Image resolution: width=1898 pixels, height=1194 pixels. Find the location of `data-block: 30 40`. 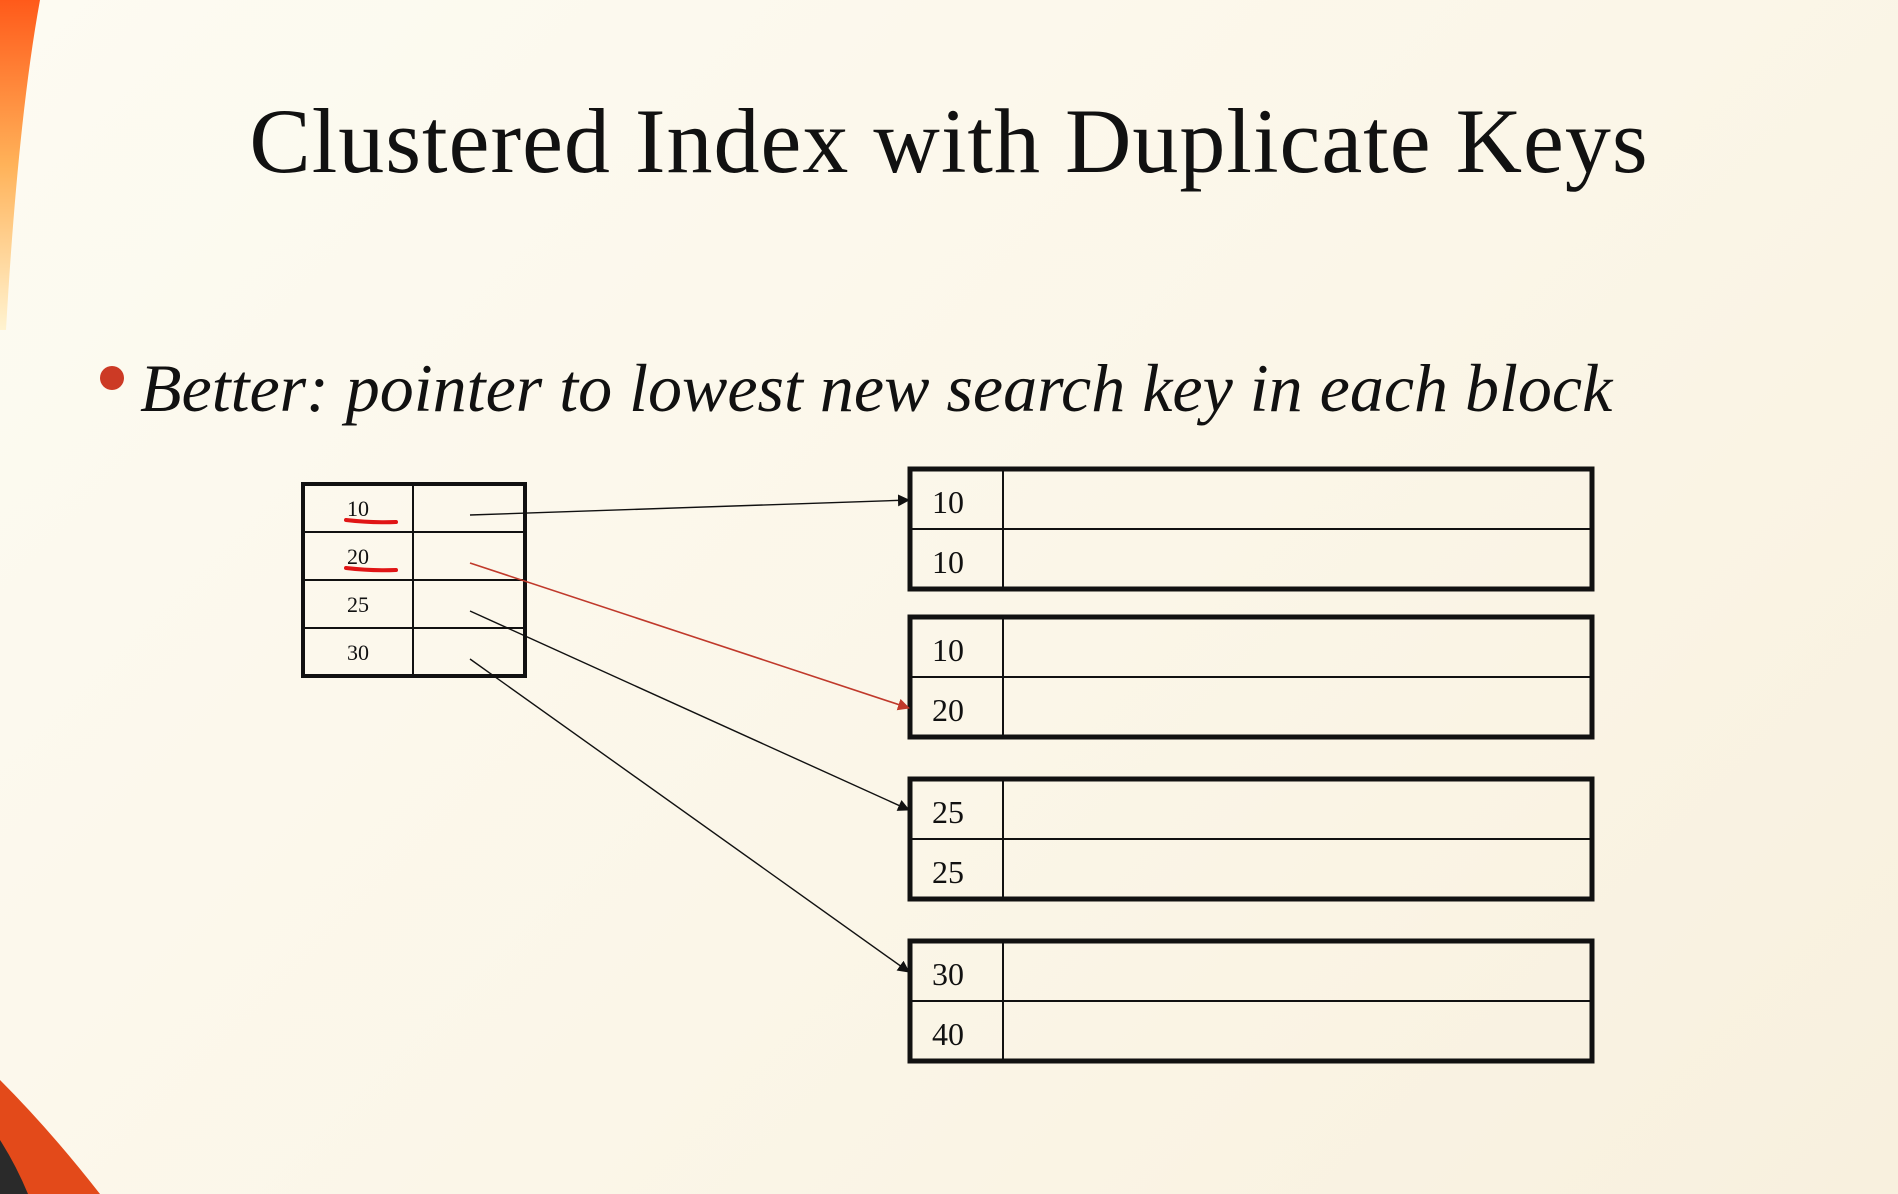

data-block: 30 40 is located at coordinates (1251, 1001).